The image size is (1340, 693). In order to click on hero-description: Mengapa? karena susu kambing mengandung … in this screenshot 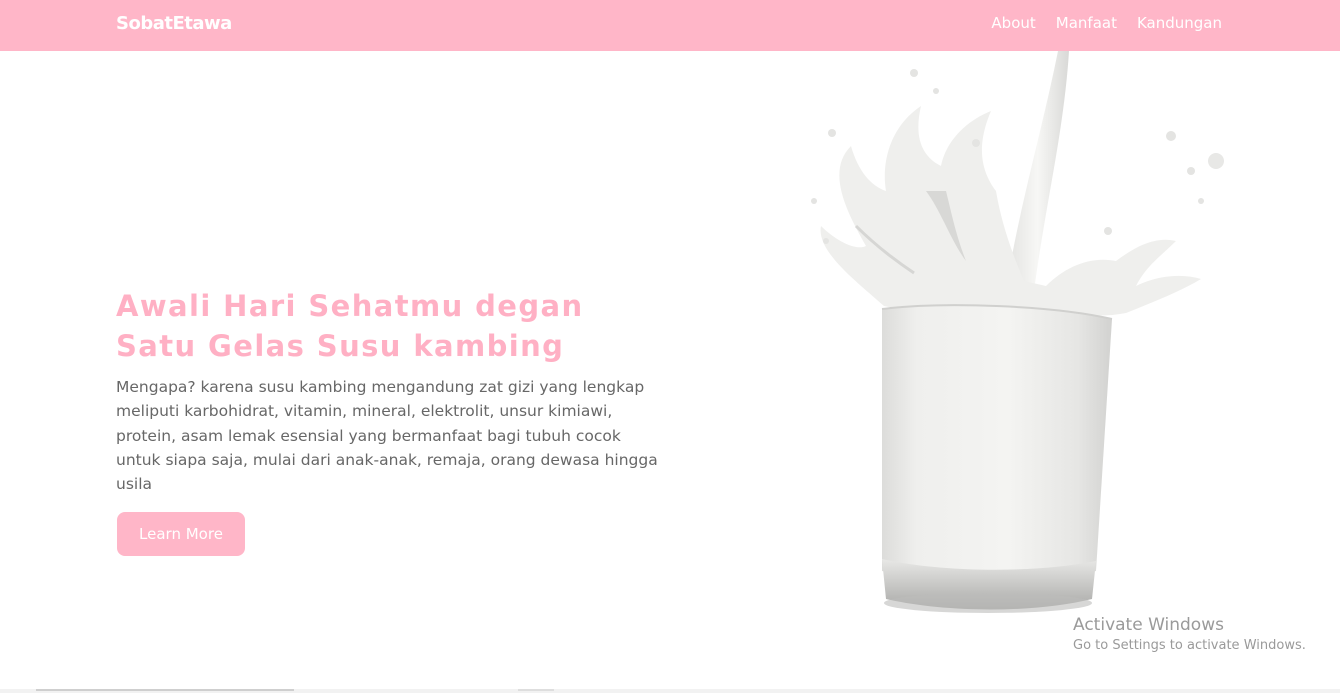, I will do `click(387, 436)`.